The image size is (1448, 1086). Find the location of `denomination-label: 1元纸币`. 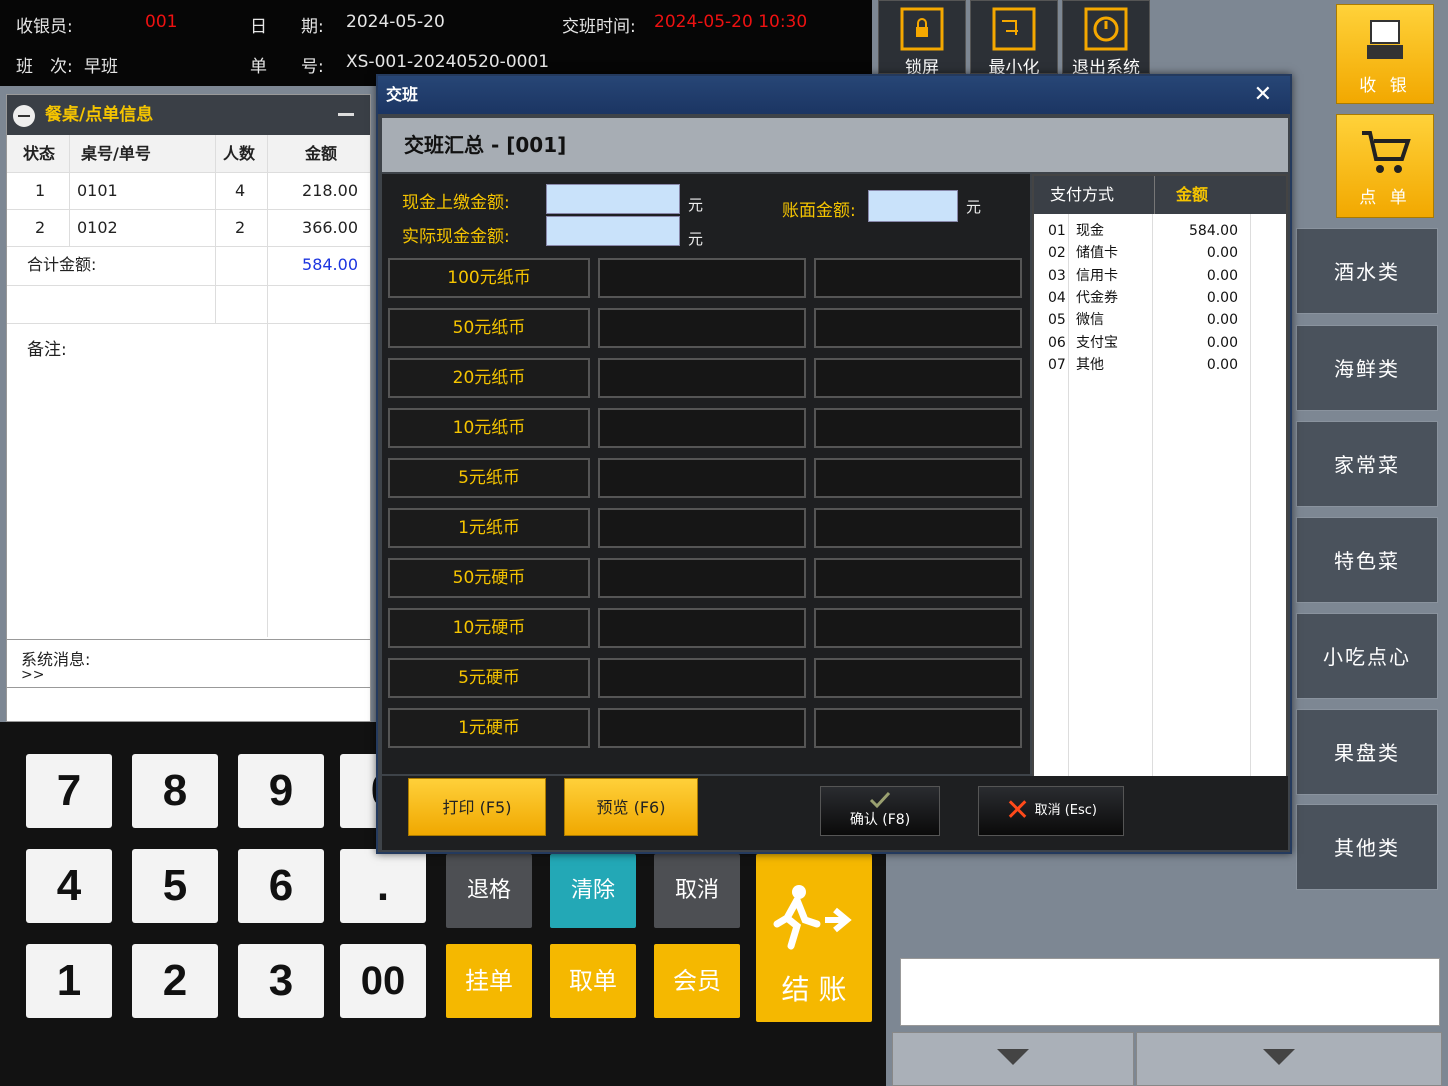

denomination-label: 1元纸币 is located at coordinates (489, 528).